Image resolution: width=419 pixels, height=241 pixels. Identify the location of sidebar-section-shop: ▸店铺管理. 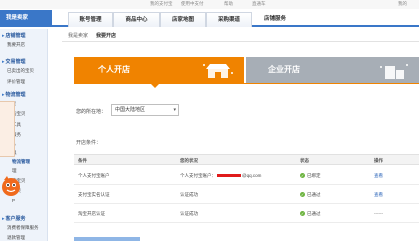
(14, 35).